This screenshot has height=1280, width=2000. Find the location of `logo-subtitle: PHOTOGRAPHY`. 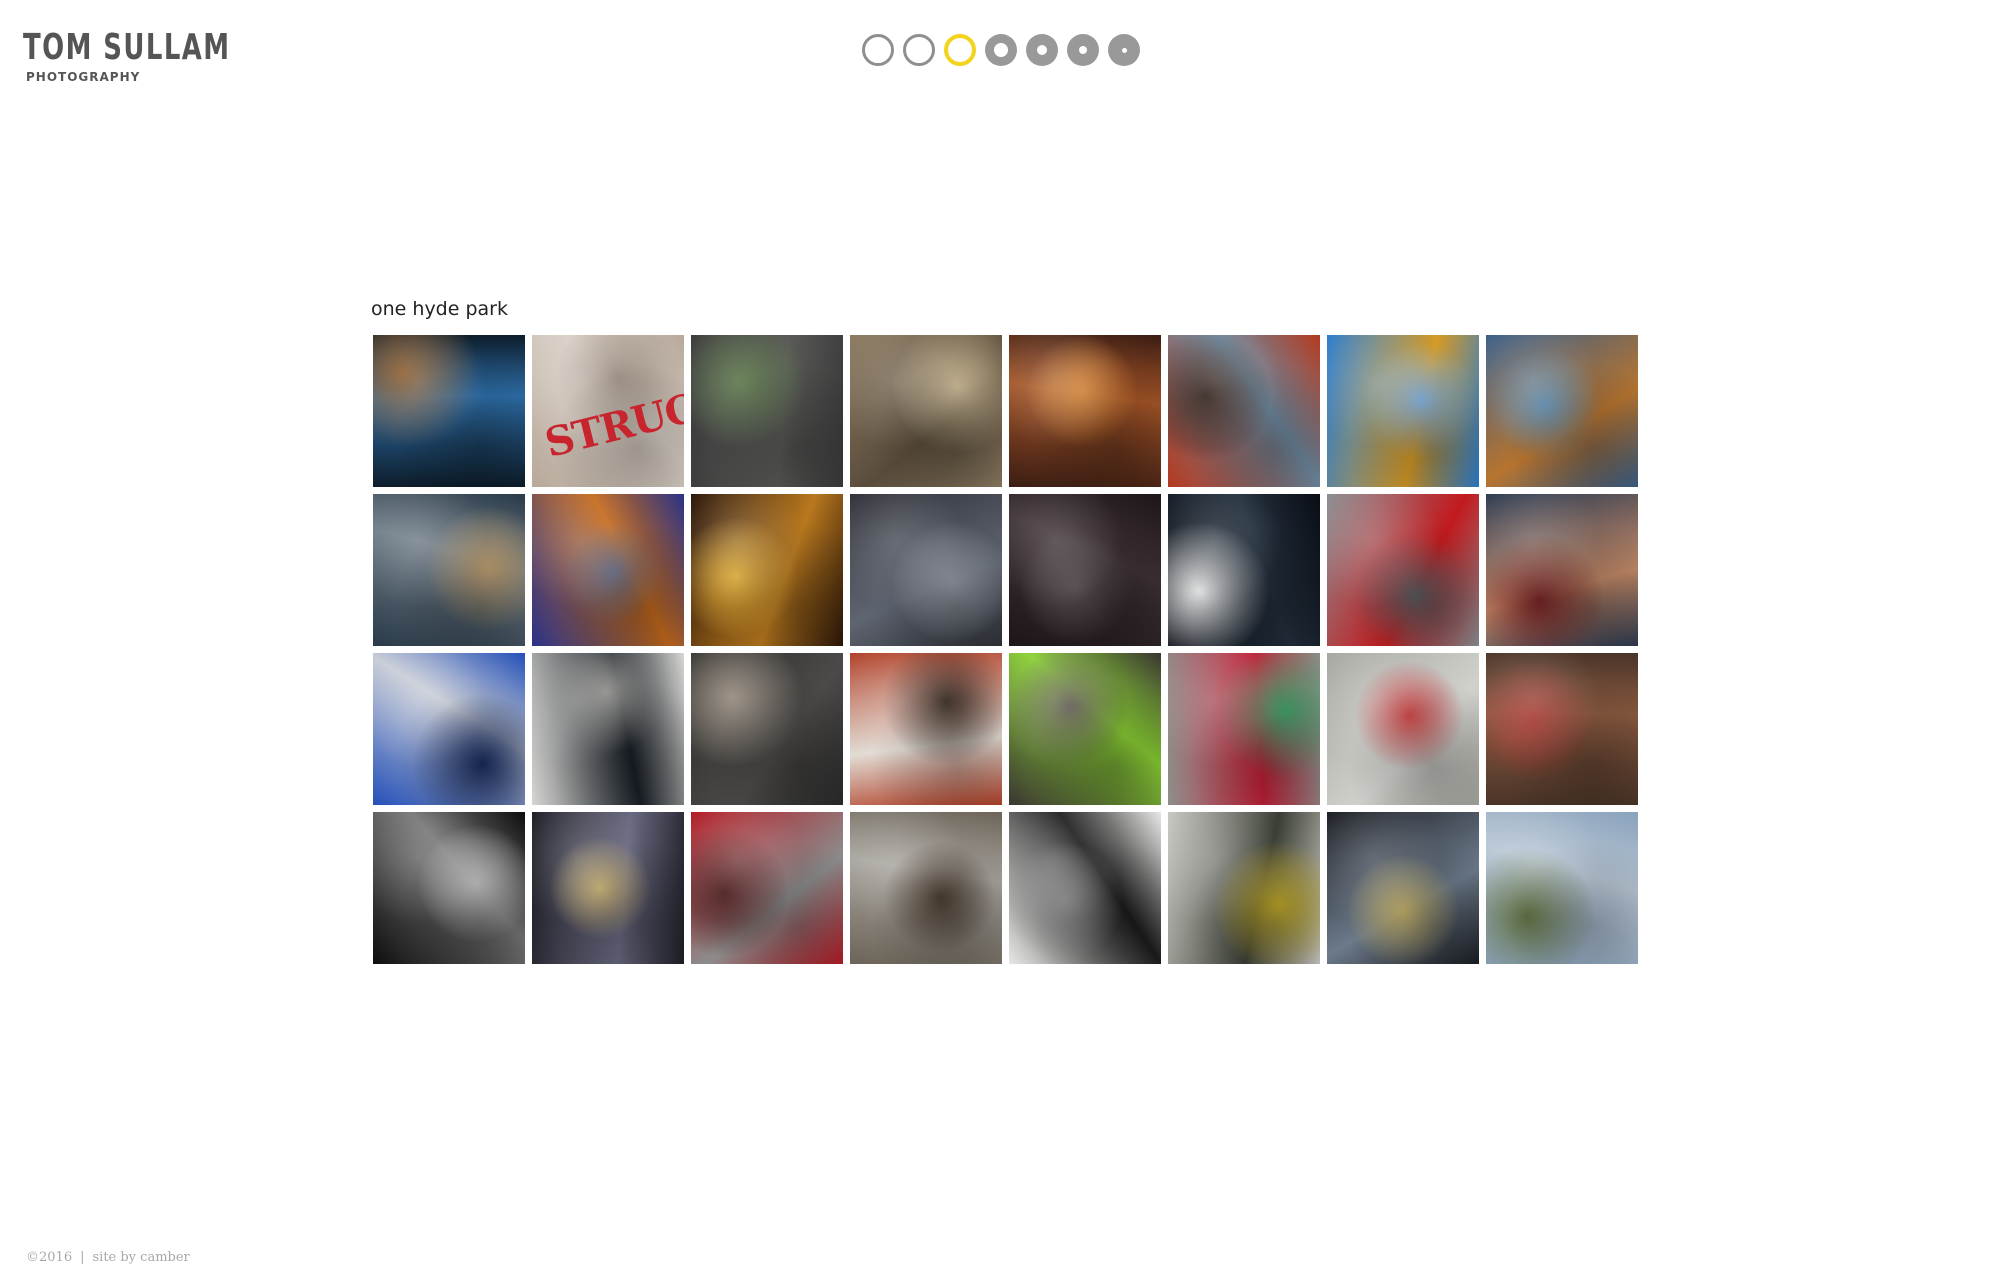

logo-subtitle: PHOTOGRAPHY is located at coordinates (83, 77).